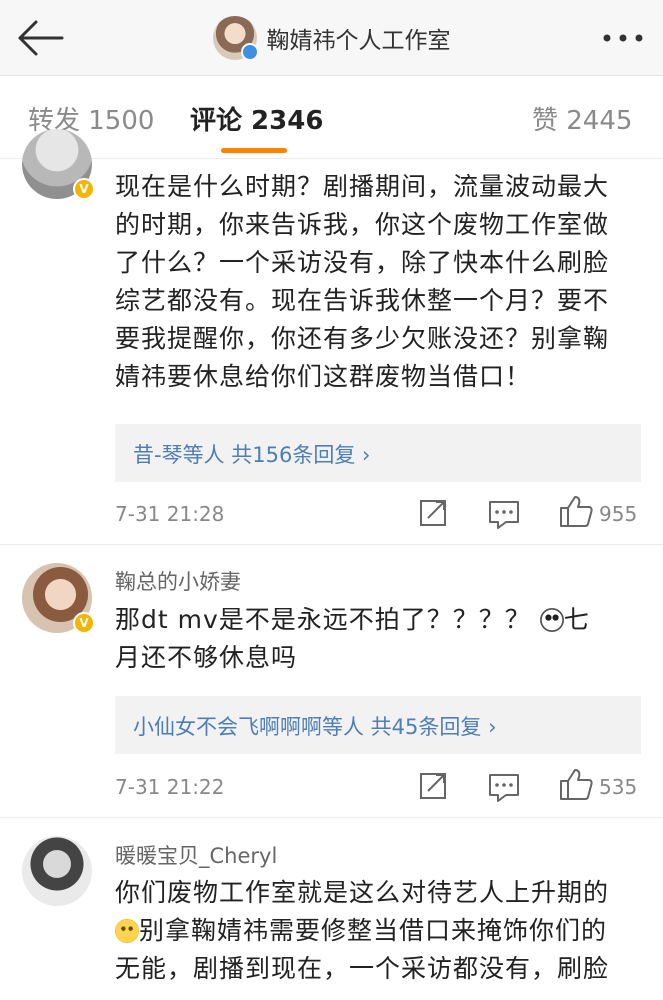 The image size is (663, 1000). I want to click on smile-emoji-icon, so click(127, 931).